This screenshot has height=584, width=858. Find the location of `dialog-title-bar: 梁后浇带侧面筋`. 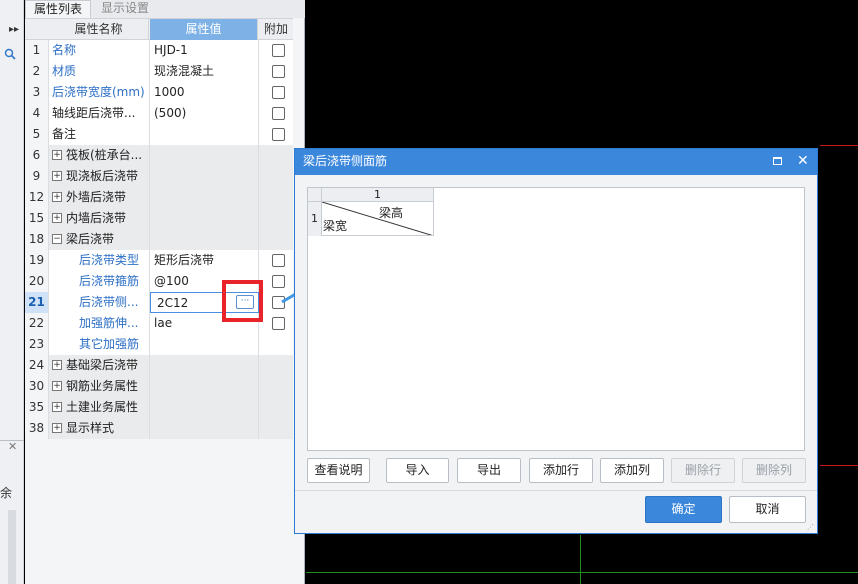

dialog-title-bar: 梁后浇带侧面筋 is located at coordinates (556, 162).